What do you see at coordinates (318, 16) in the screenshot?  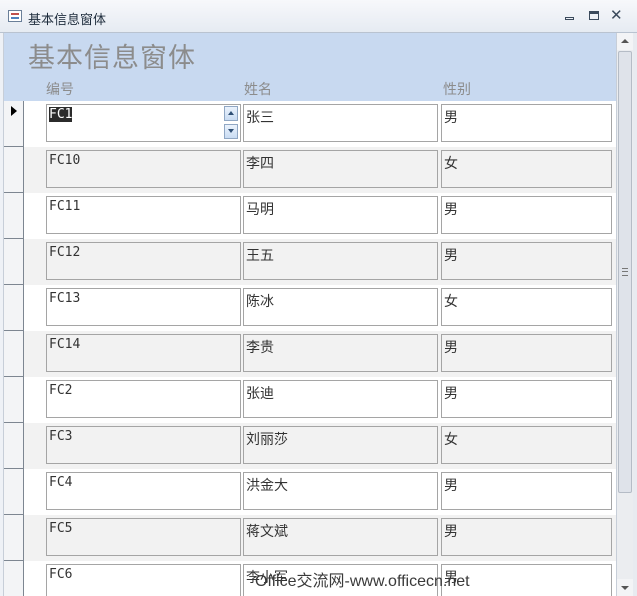 I see `window-titlebar: 基本信息窗体 ✕` at bounding box center [318, 16].